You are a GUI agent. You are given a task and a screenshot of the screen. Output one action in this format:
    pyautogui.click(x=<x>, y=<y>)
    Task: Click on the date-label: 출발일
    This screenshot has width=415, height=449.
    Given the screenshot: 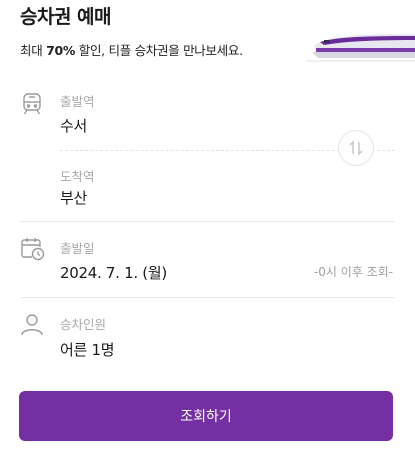 What is the action you would take?
    pyautogui.click(x=77, y=248)
    